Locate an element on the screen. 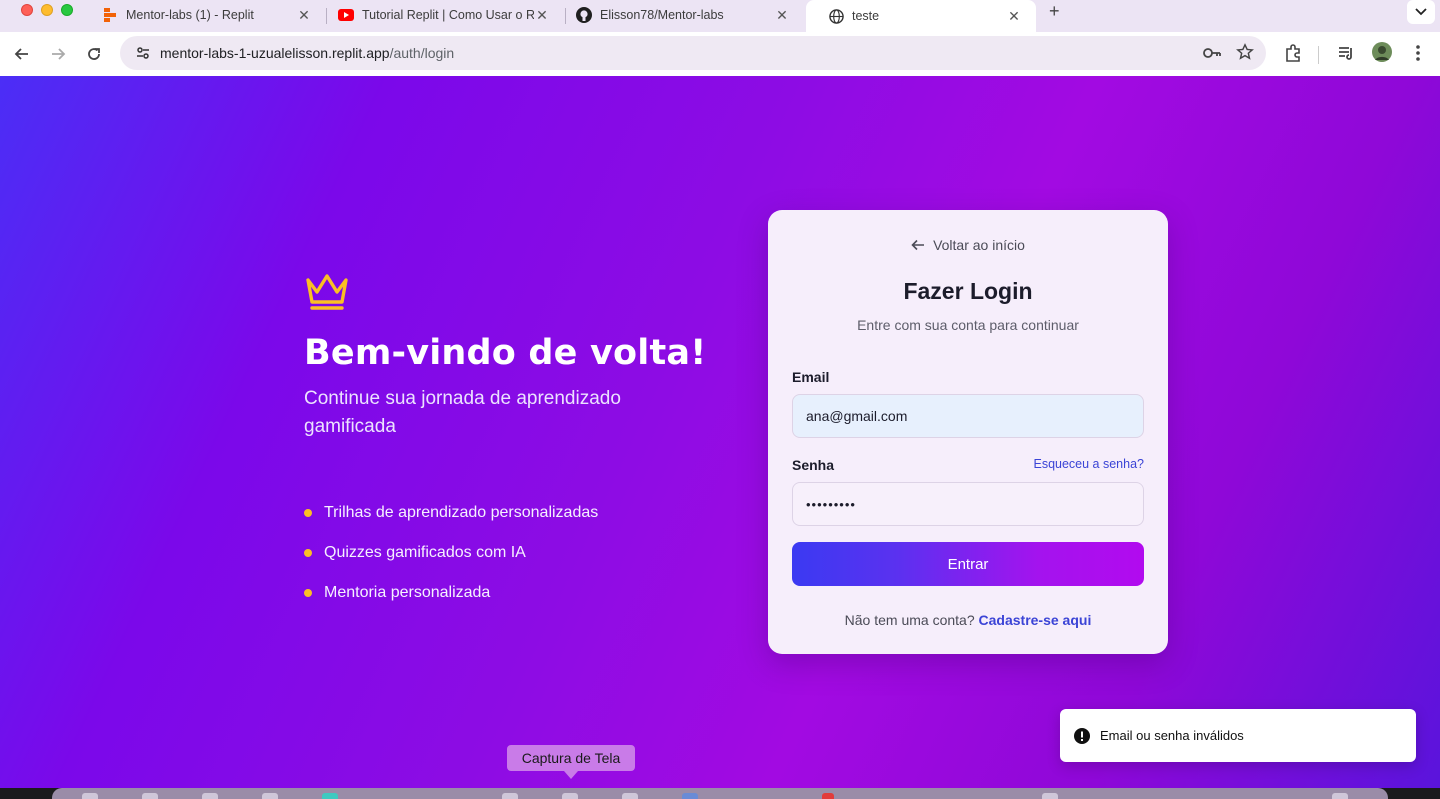 This screenshot has height=799, width=1440. back-to-home-link: Voltar ao início is located at coordinates (968, 245).